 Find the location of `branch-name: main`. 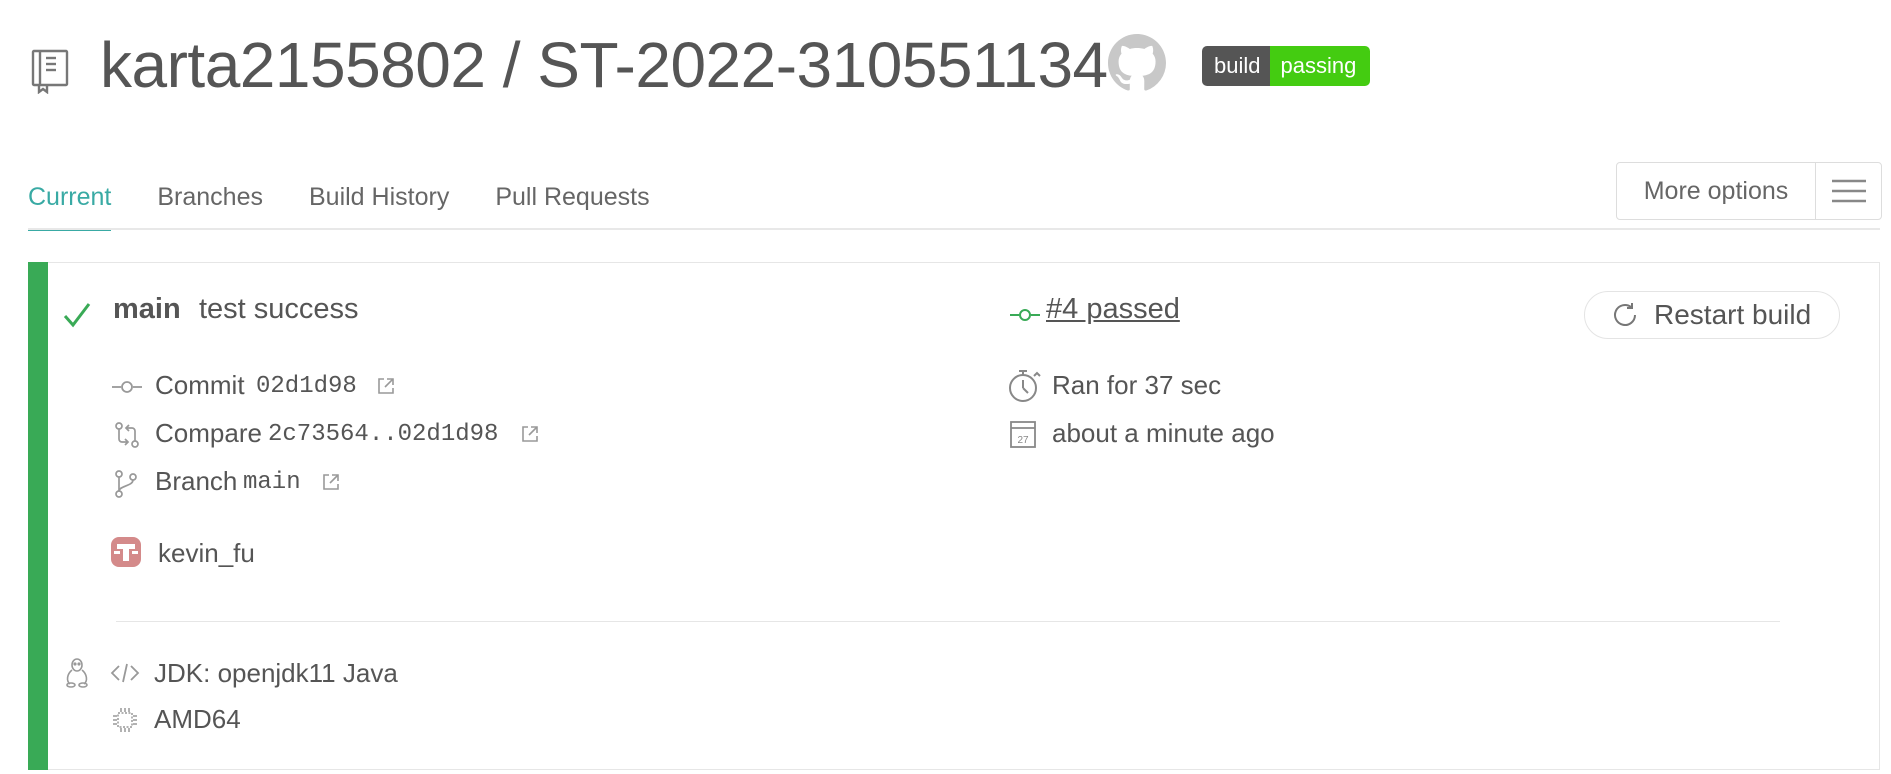

branch-name: main is located at coordinates (272, 482).